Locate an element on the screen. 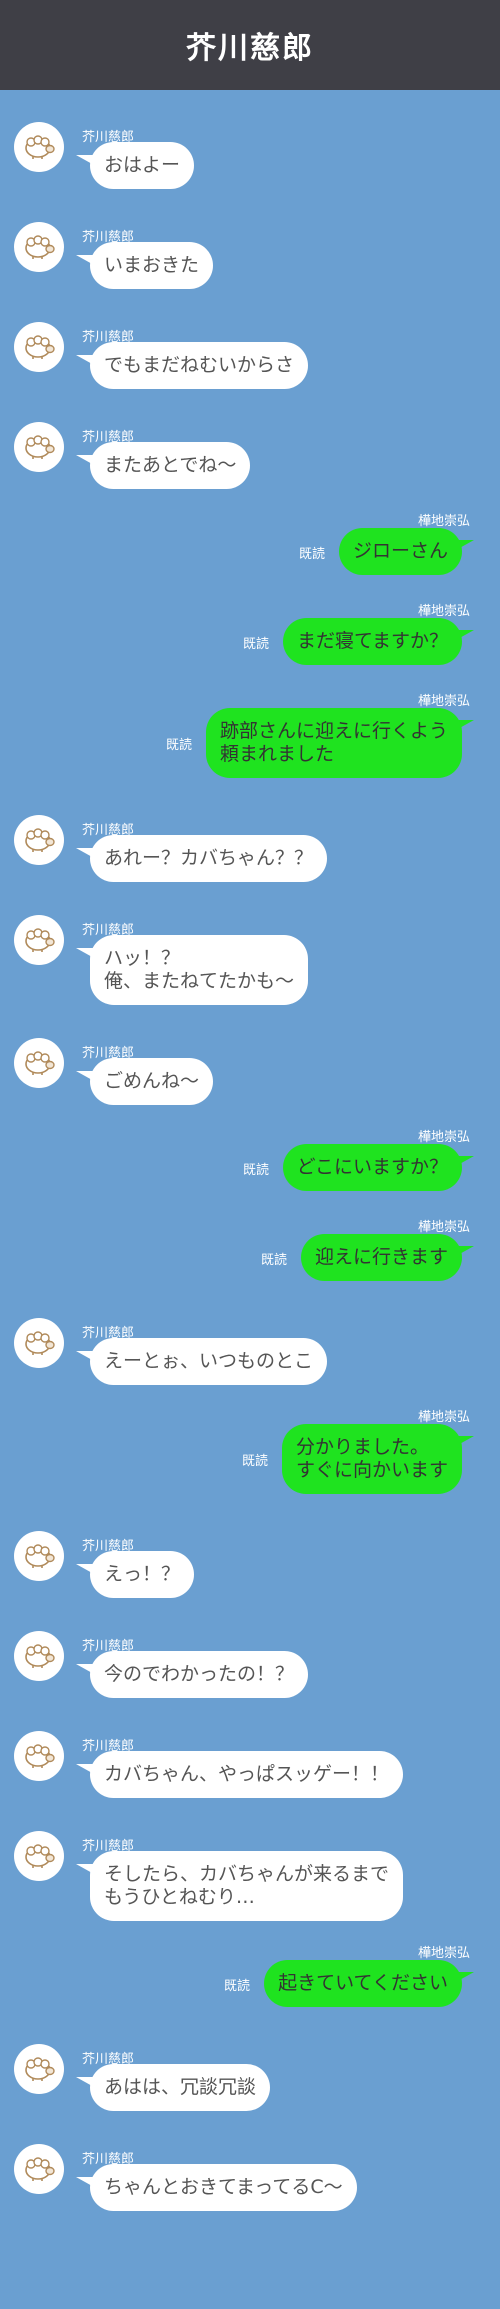 The height and width of the screenshot is (2309, 500). message-bubble: 分かりました。 すぐに向かいます is located at coordinates (371, 1459).